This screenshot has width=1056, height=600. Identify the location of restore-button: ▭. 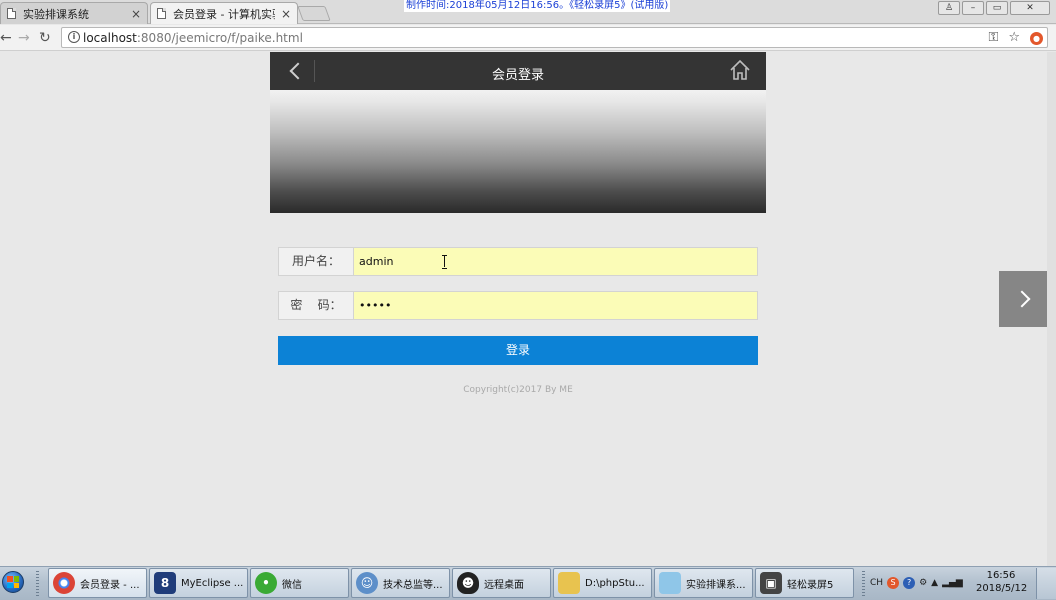
(997, 8).